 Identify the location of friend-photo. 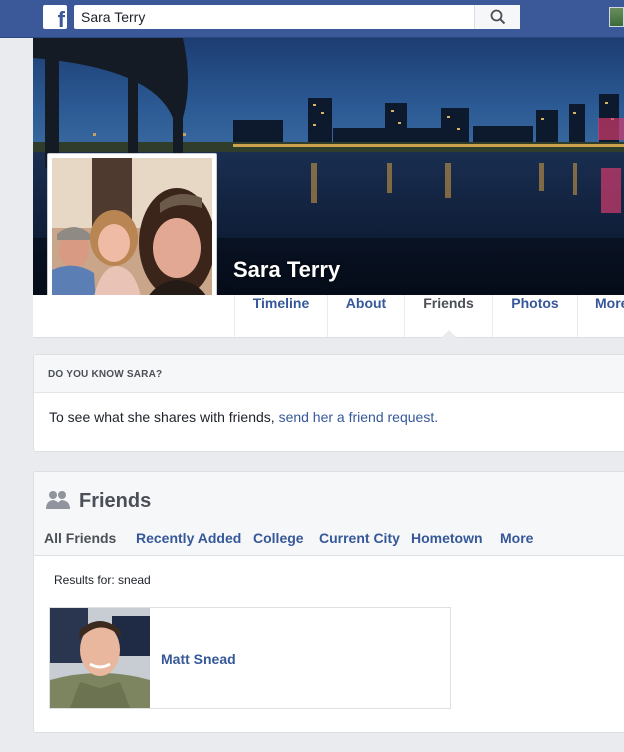
(100, 658).